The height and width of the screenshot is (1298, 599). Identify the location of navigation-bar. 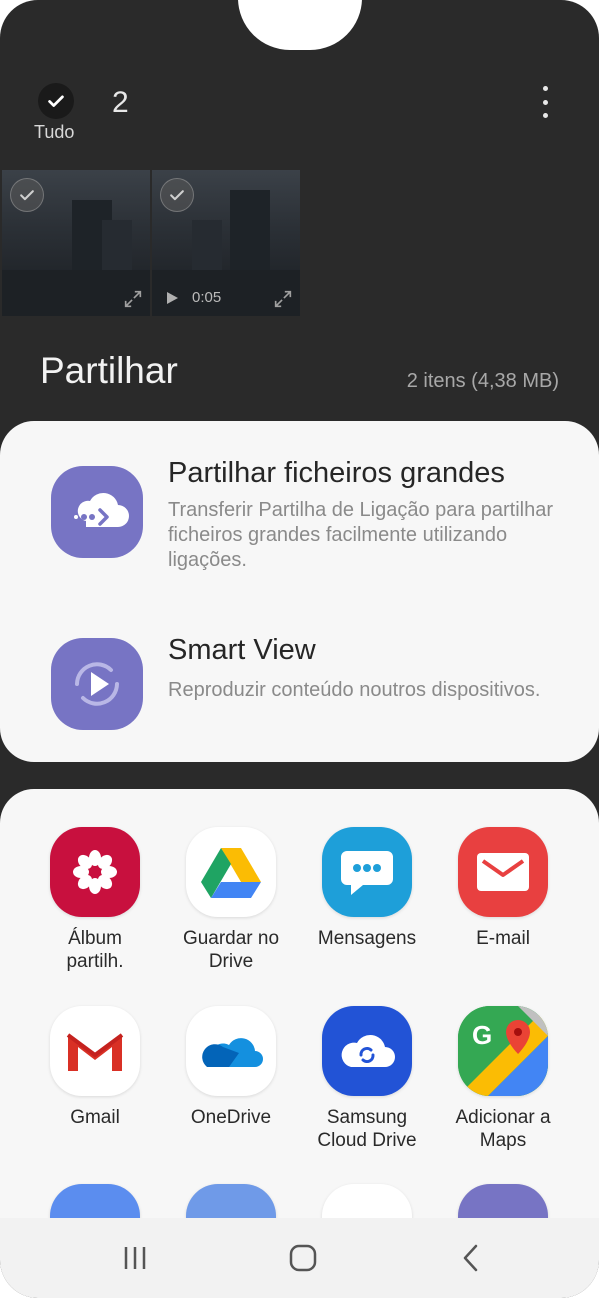
(299, 1258).